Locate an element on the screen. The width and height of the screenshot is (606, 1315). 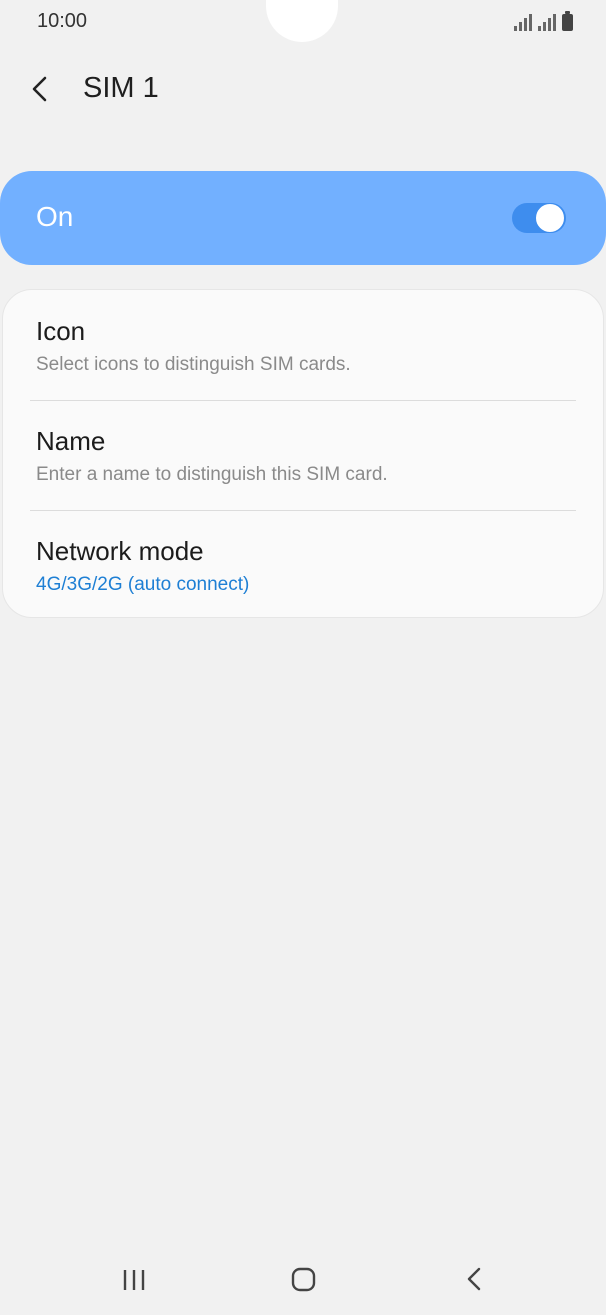
home-icon is located at coordinates (303, 1279).